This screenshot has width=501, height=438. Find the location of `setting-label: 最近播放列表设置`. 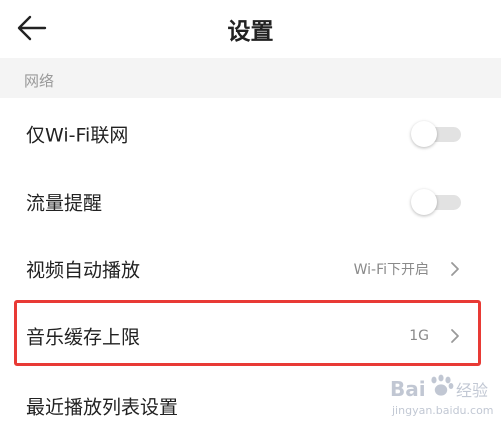

setting-label: 最近播放列表设置 is located at coordinates (102, 407).